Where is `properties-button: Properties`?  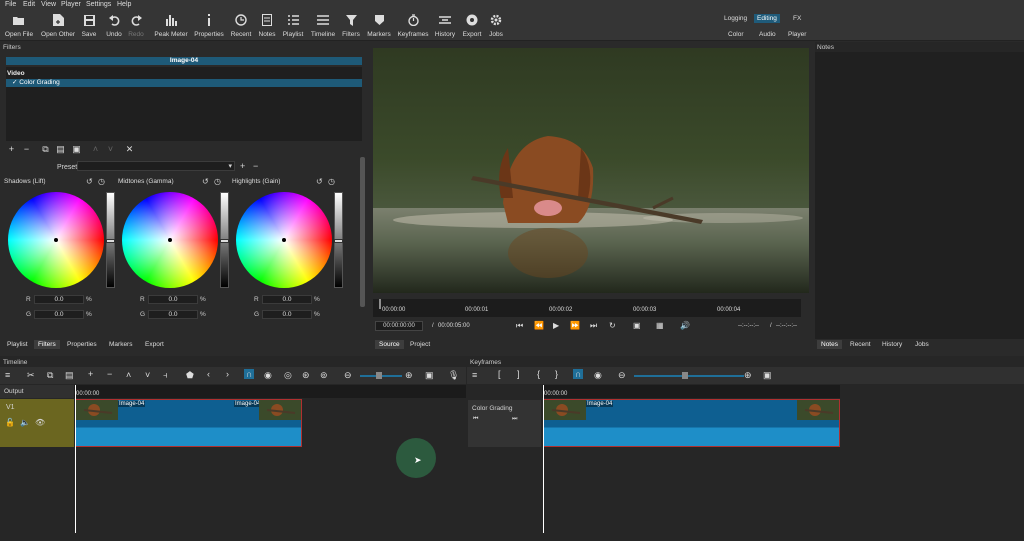 properties-button: Properties is located at coordinates (209, 26).